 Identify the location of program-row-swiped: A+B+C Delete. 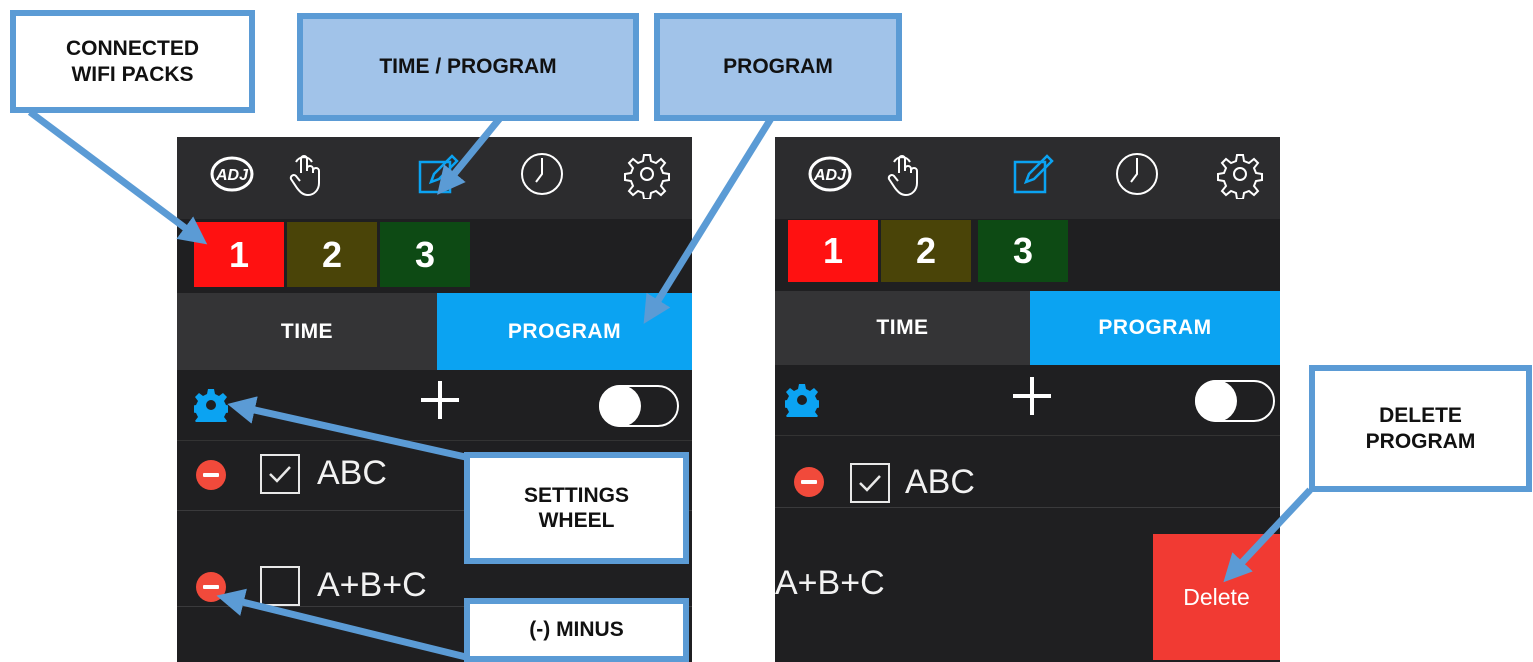
(1027, 598).